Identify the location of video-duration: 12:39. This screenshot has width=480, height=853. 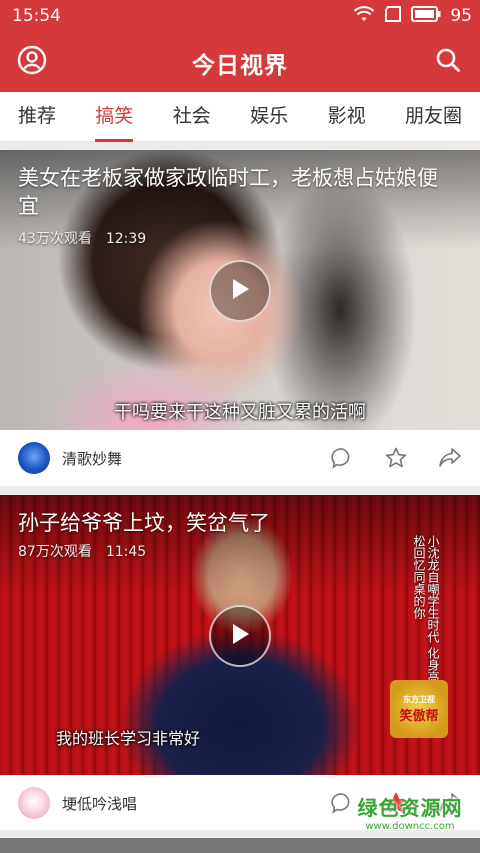
(126, 239).